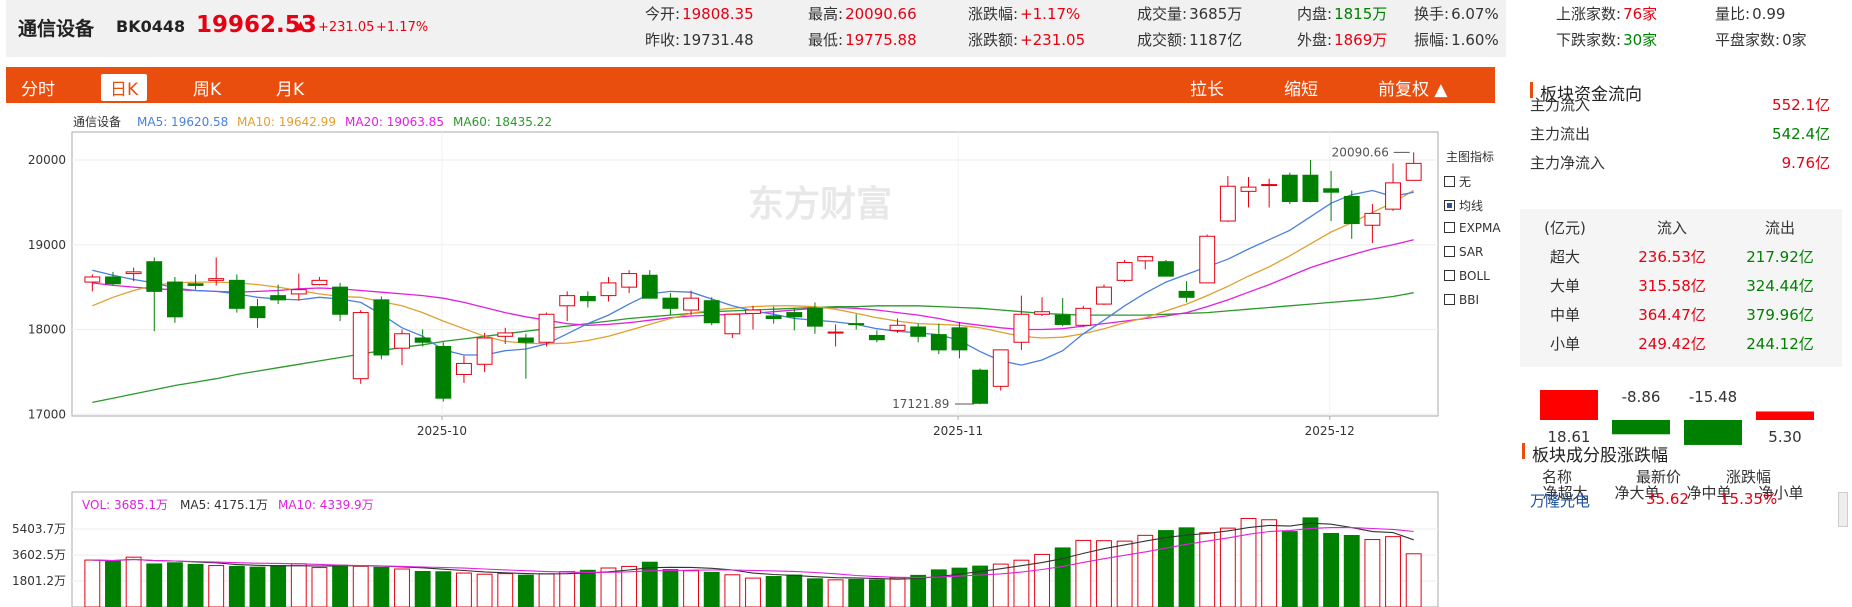 This screenshot has height=607, width=1852. Describe the element at coordinates (402, 27) in the screenshot. I see `price-change-pct: +1.17%` at that location.